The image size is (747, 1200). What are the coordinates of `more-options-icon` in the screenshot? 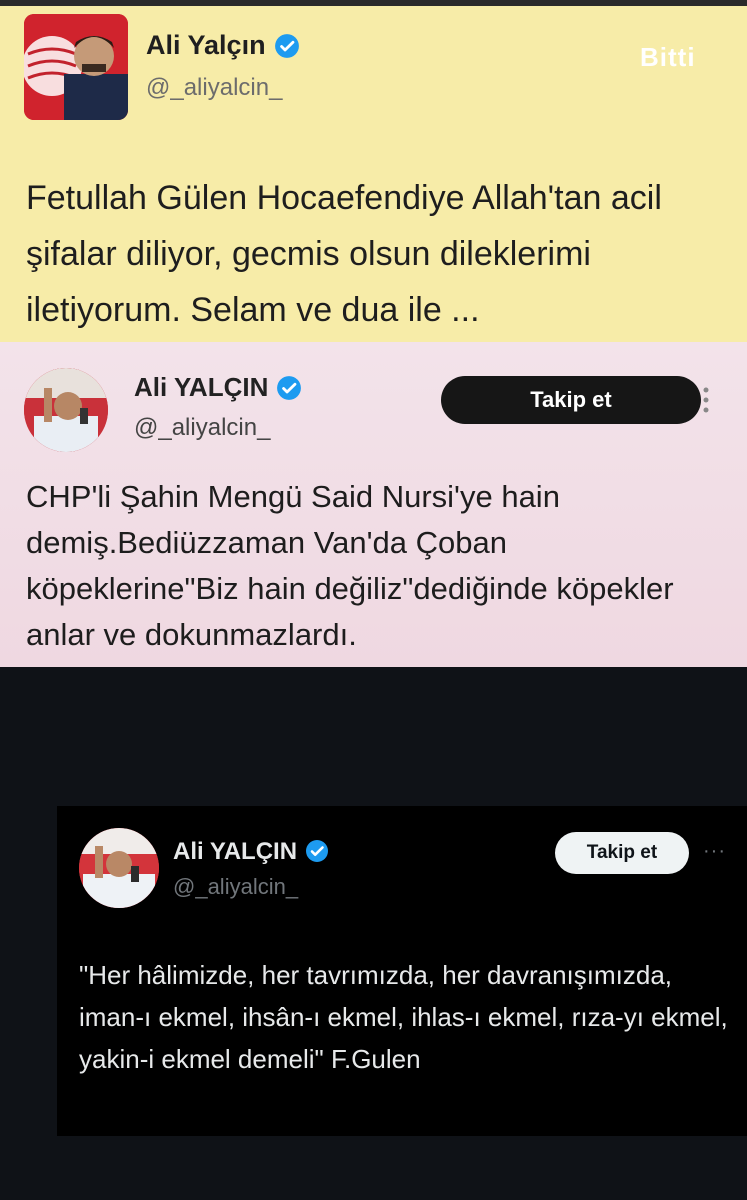 It's located at (706, 400).